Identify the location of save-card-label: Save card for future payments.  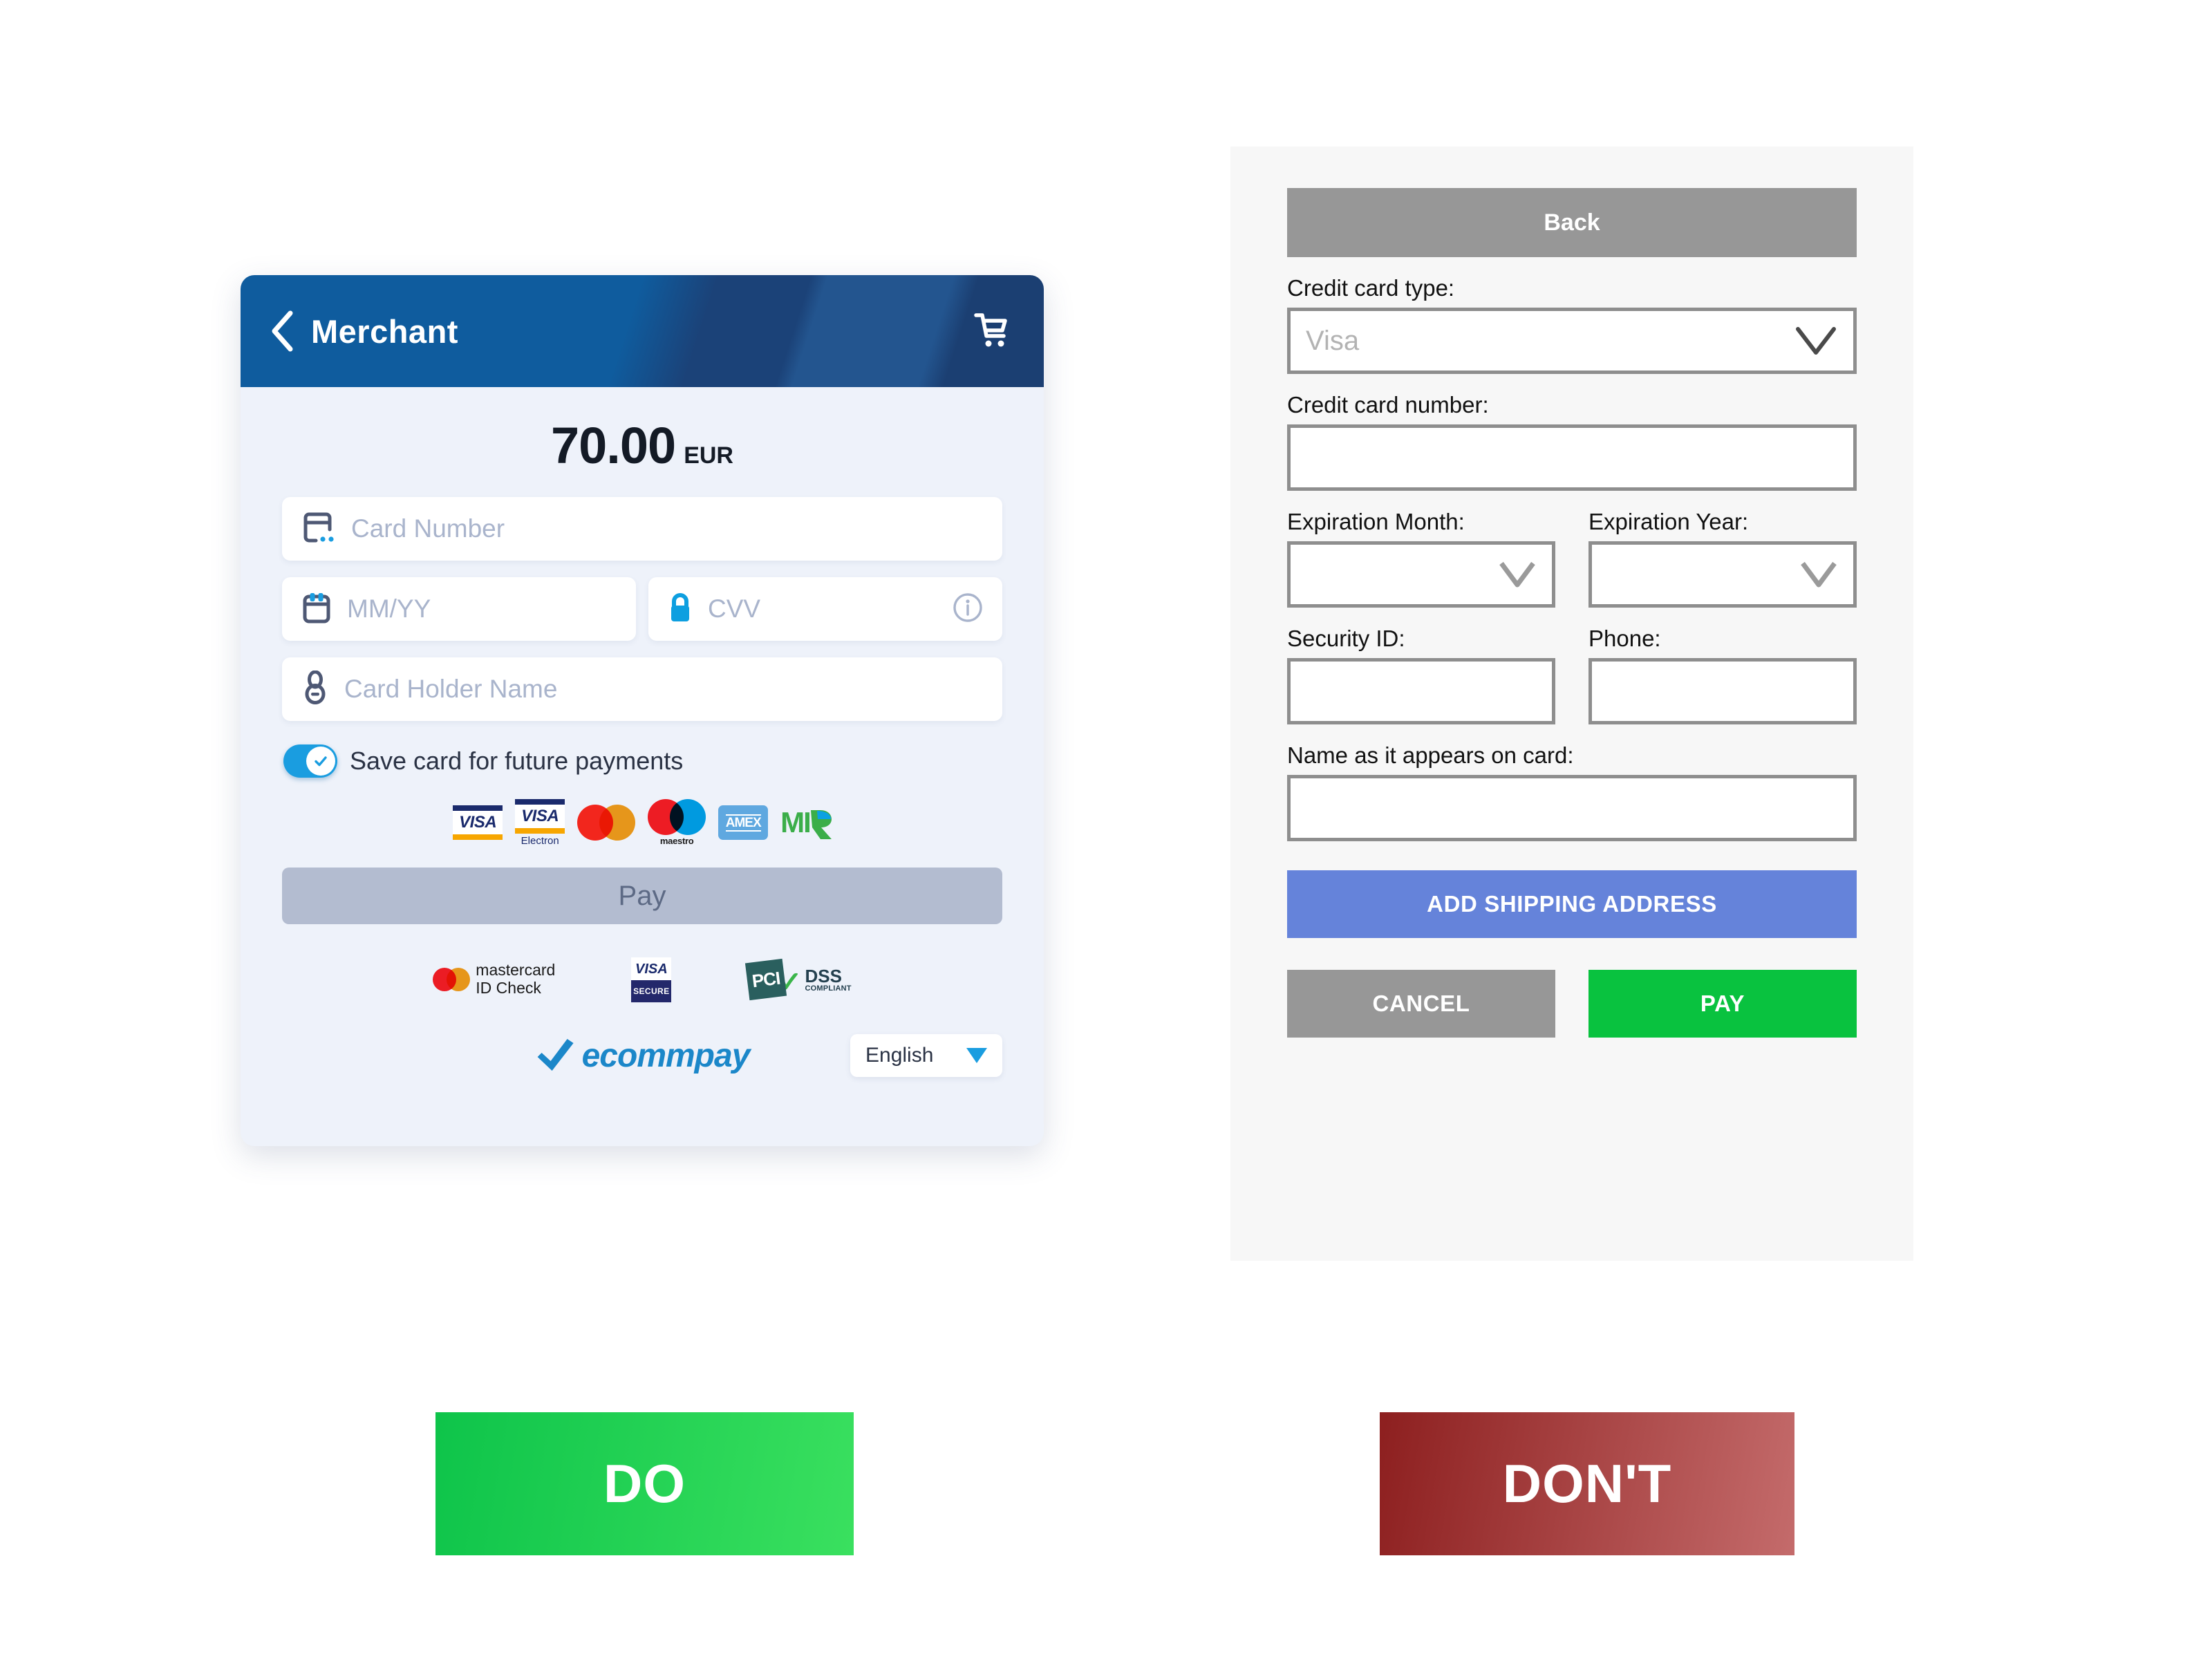
(517, 761).